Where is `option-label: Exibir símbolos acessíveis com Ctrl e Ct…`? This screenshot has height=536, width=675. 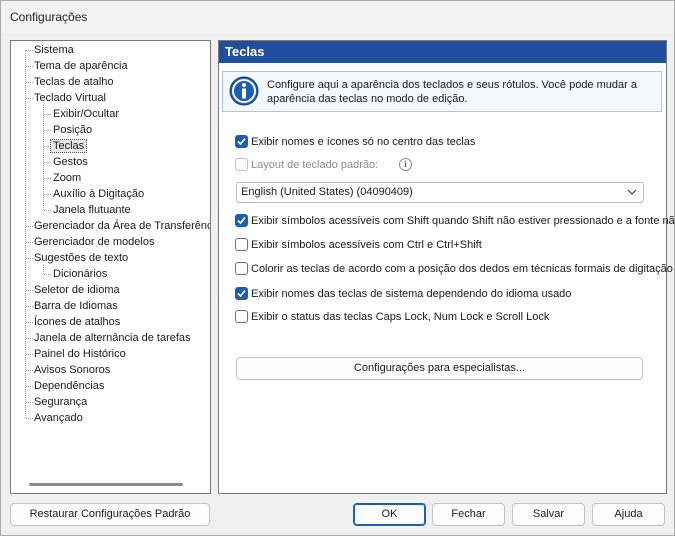
option-label: Exibir símbolos acessíveis com Ctrl e Ct… is located at coordinates (366, 245).